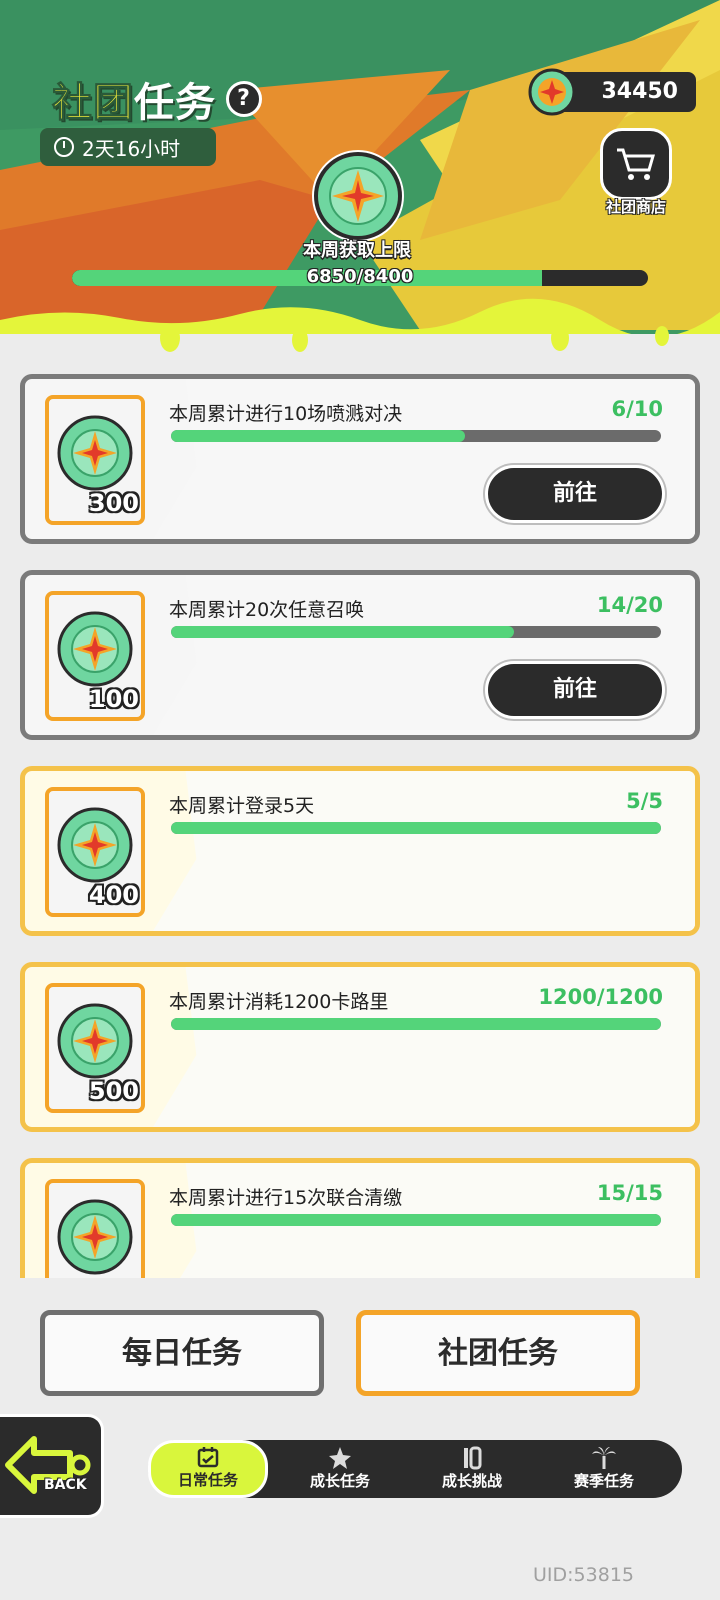 The height and width of the screenshot is (1600, 720). Describe the element at coordinates (175, 103) in the screenshot. I see `title-part-task: 任务` at that location.